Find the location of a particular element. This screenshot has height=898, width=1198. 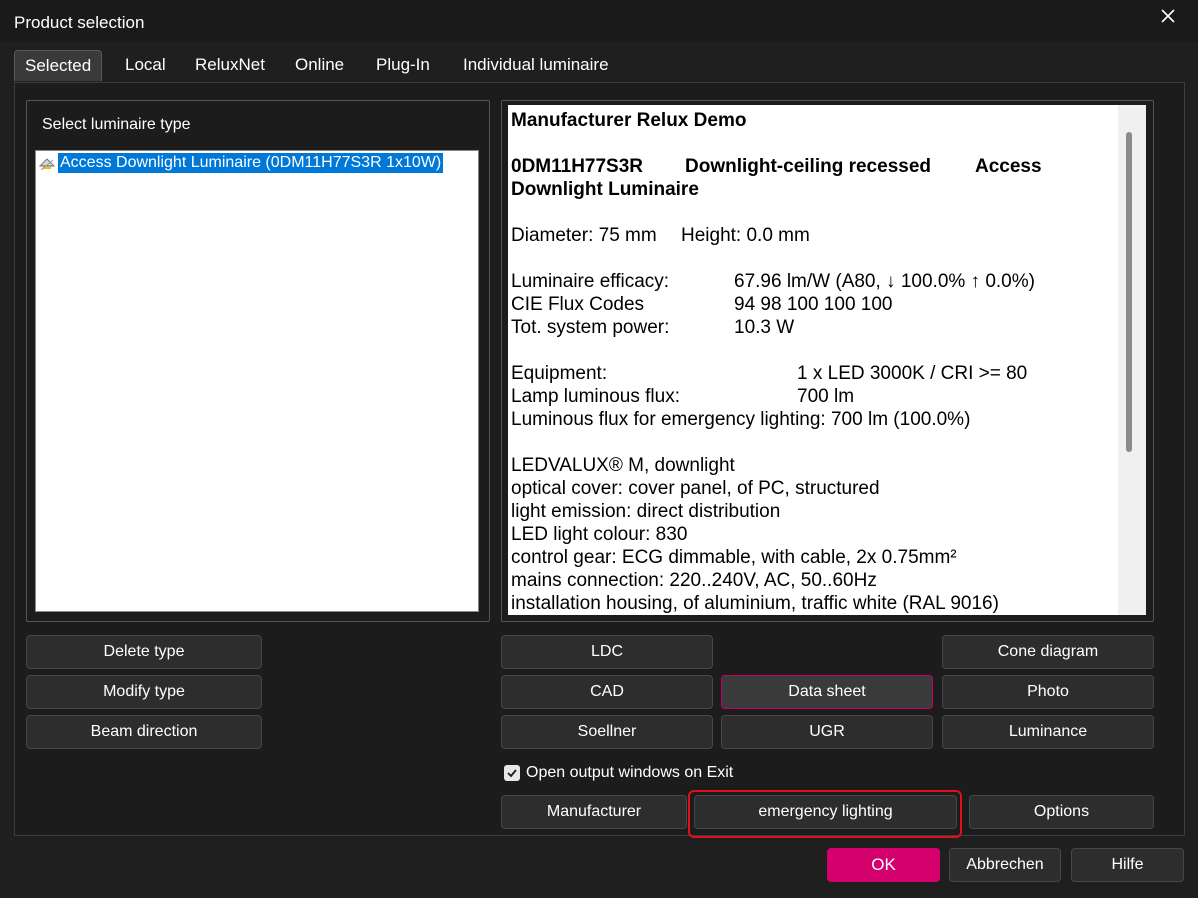

checkbox-checked-icon is located at coordinates (512, 773).